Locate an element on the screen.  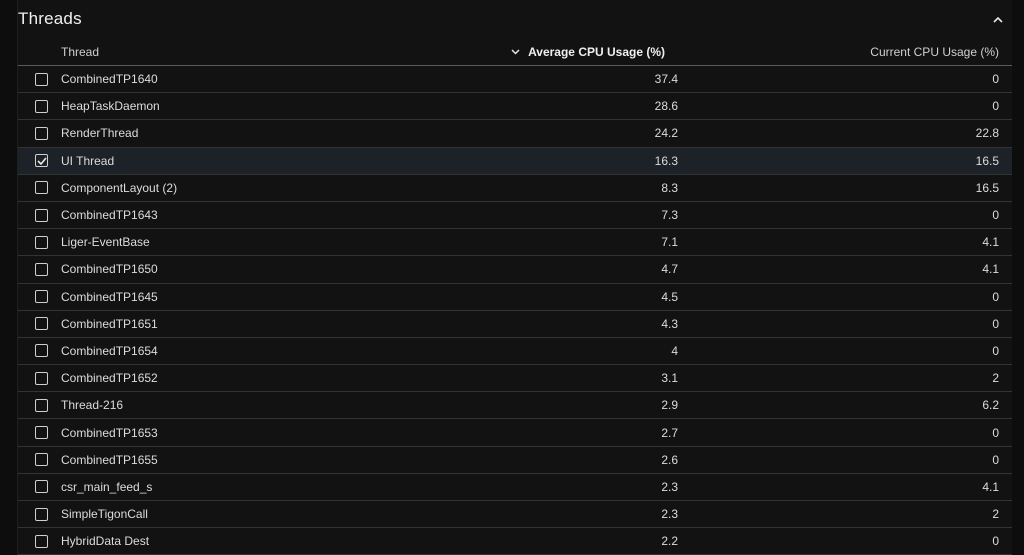
thread-name: CombinedTP1645 is located at coordinates (109, 296).